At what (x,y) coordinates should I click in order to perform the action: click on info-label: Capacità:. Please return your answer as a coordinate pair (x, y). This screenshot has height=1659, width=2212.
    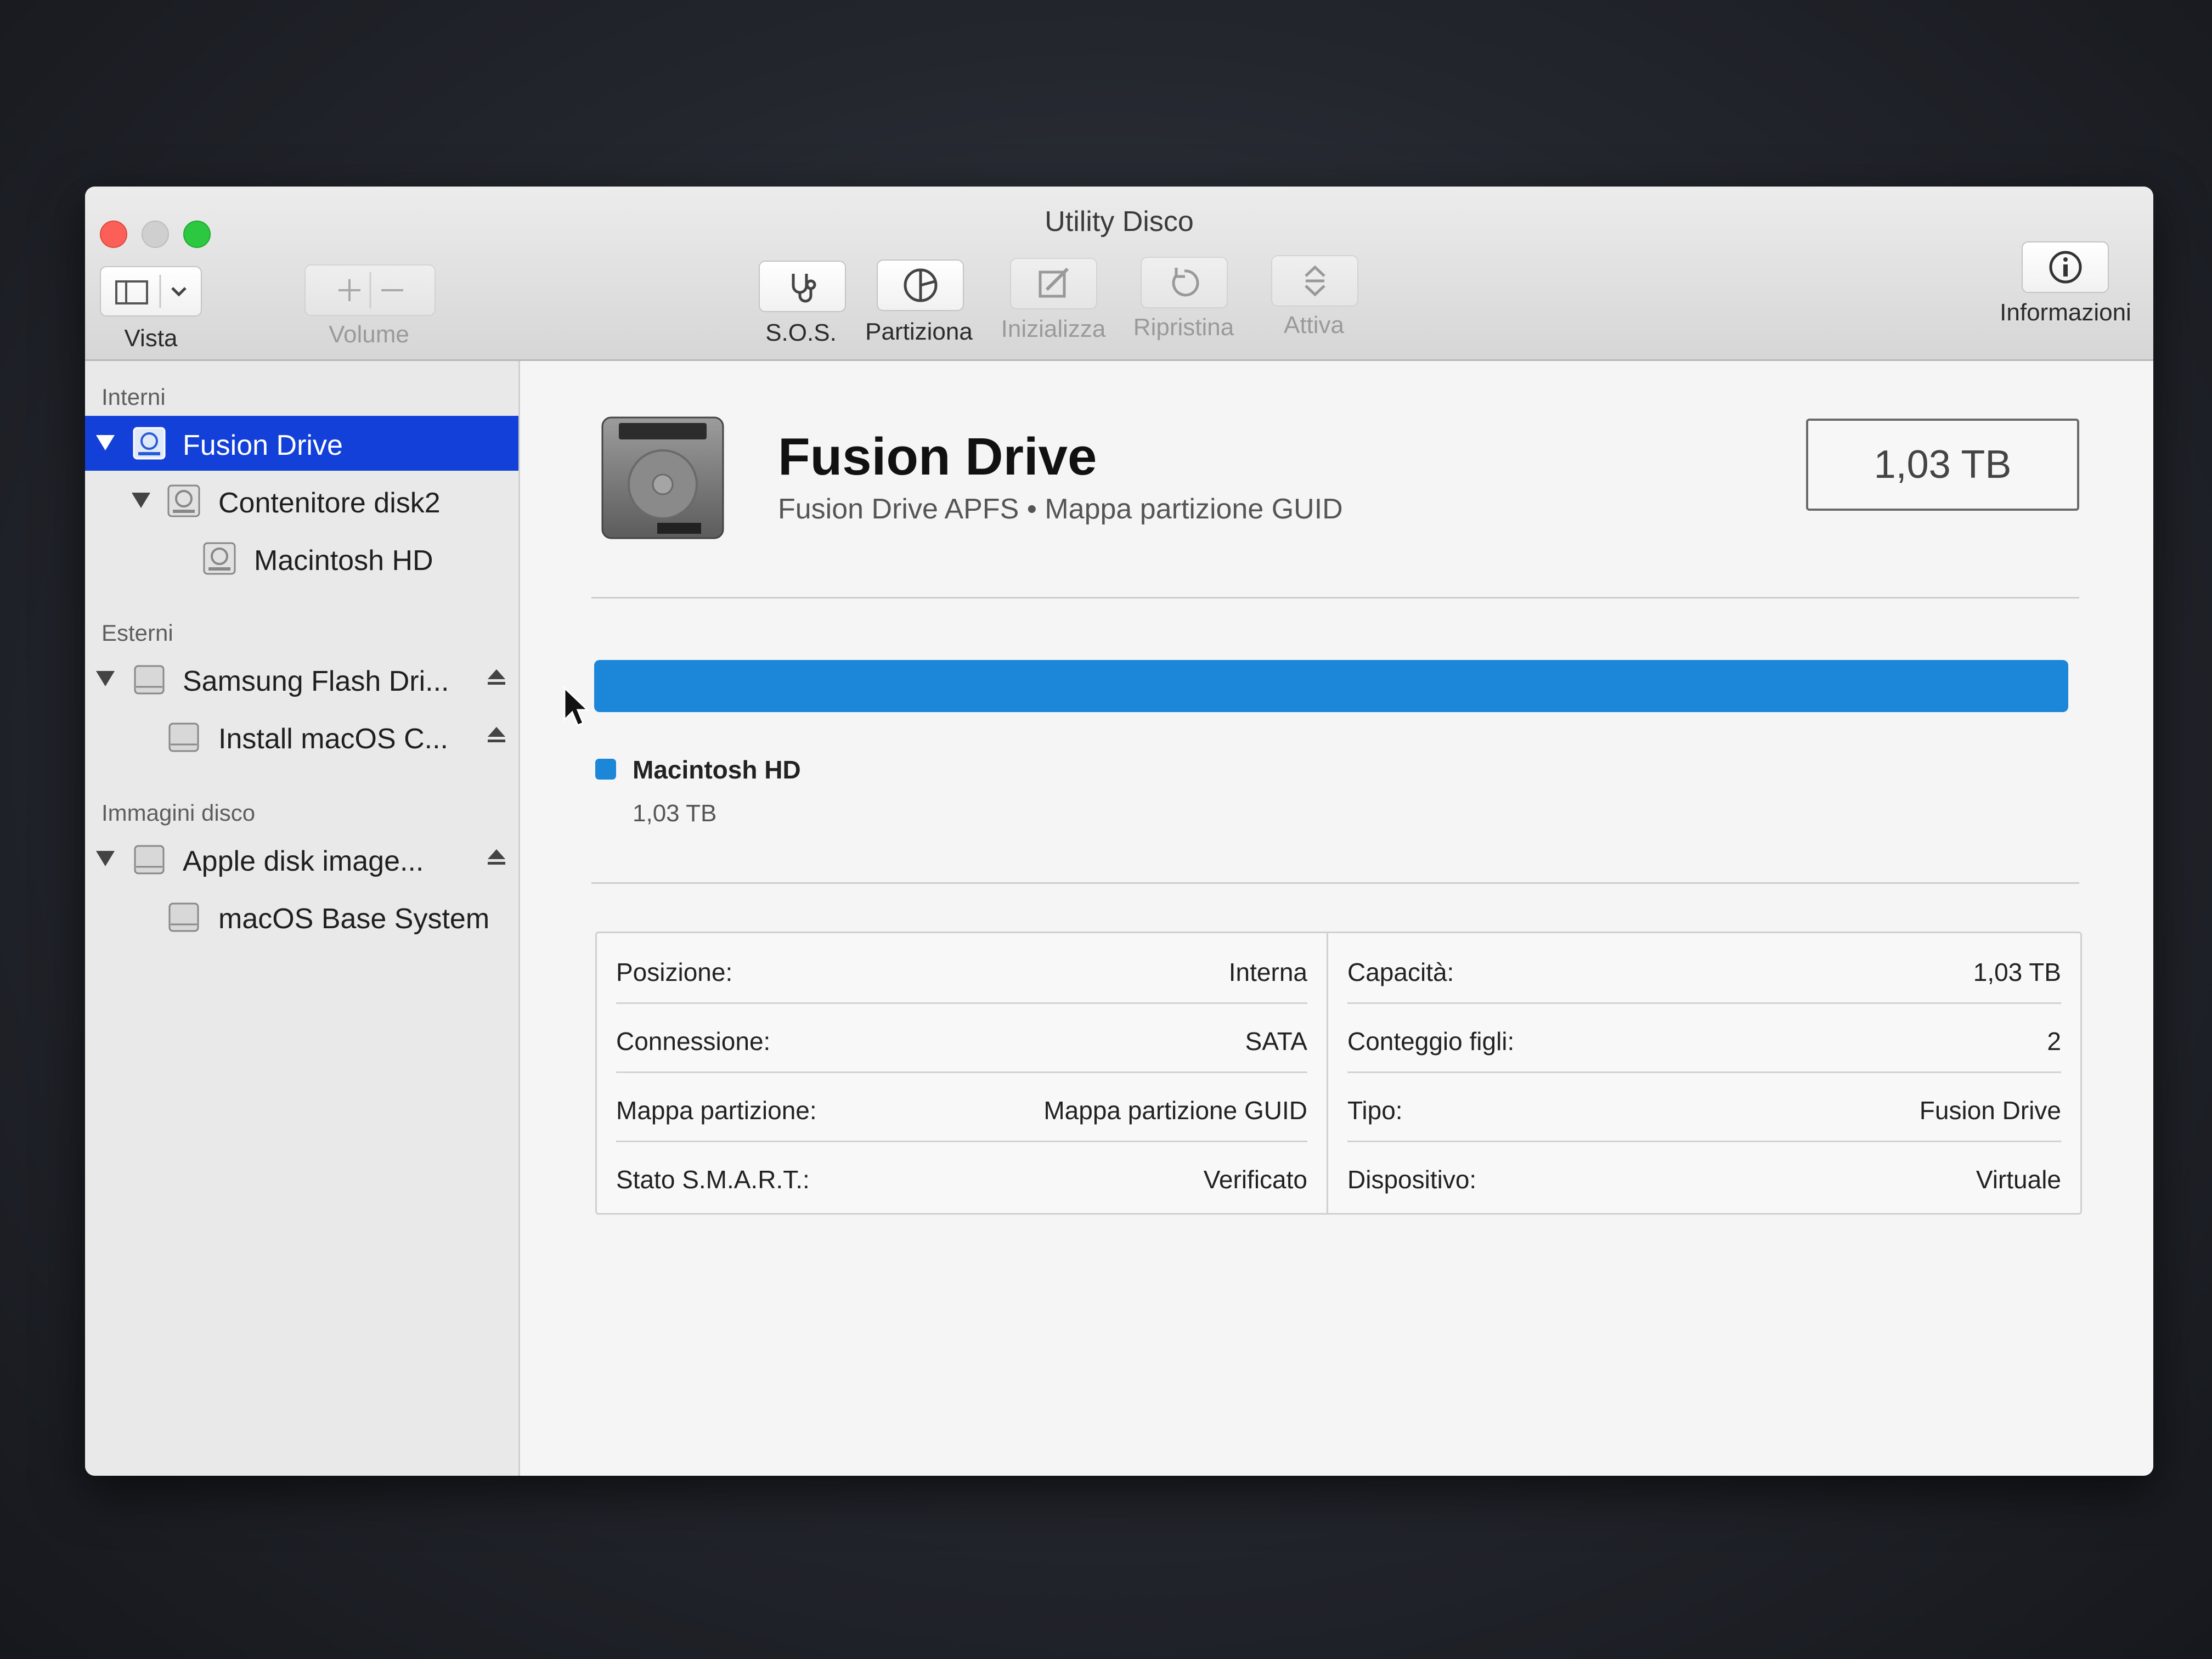
    Looking at the image, I should click on (1400, 972).